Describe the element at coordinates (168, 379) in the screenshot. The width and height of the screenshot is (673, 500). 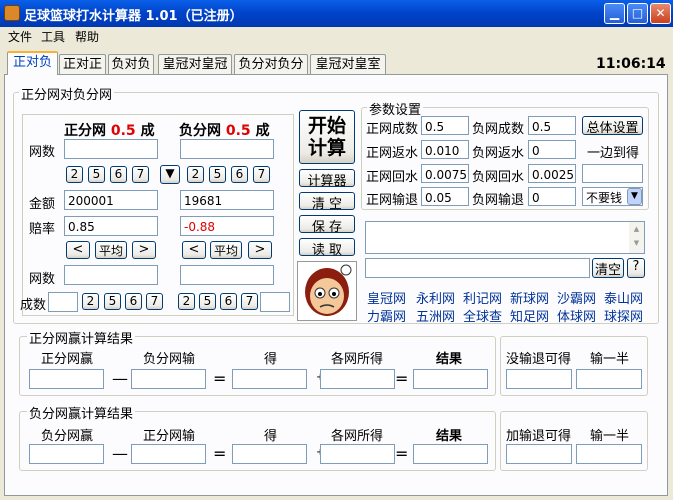
I see `result1-field2` at that location.